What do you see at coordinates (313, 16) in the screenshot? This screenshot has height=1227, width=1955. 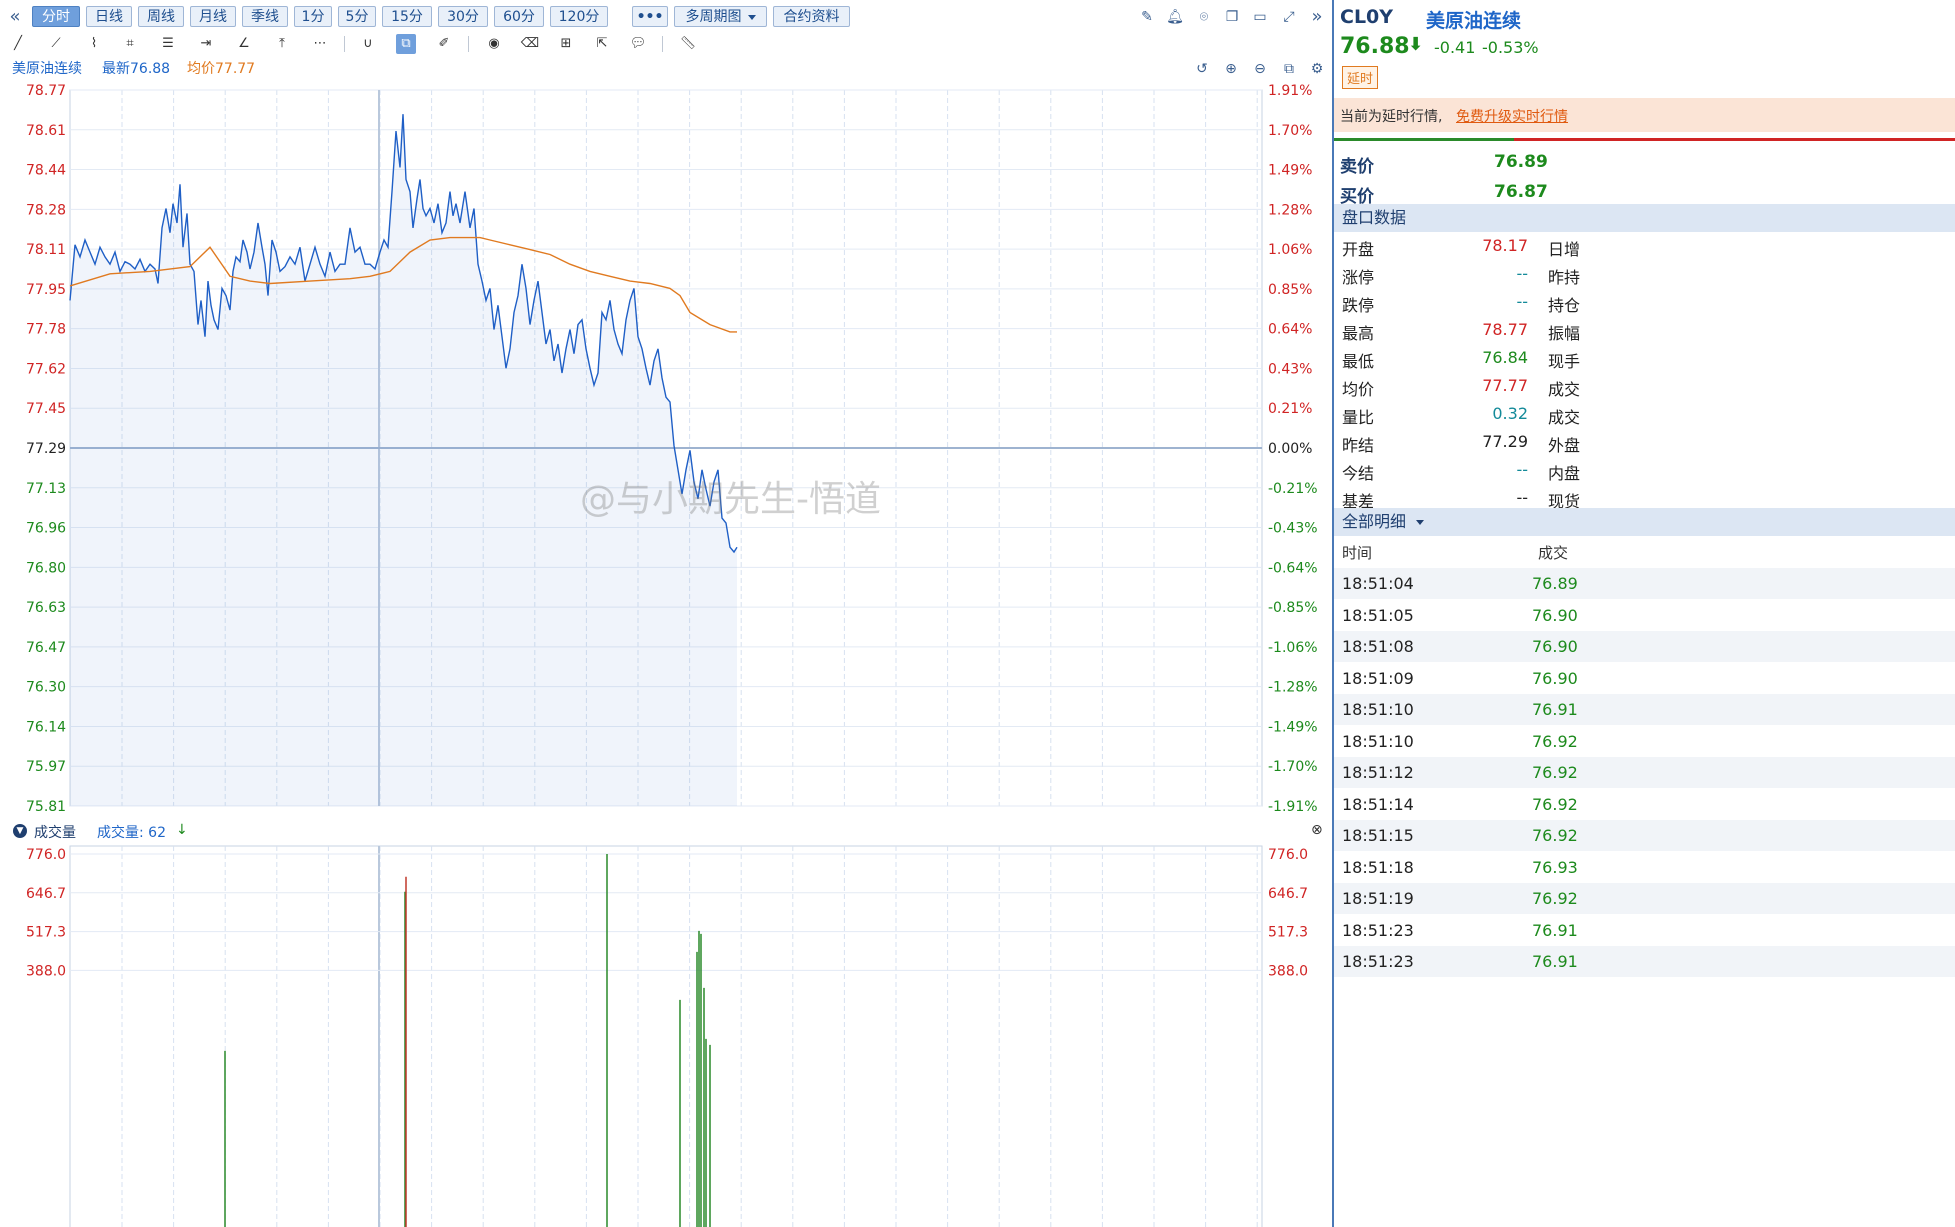 I see `period-button-5: 1分` at bounding box center [313, 16].